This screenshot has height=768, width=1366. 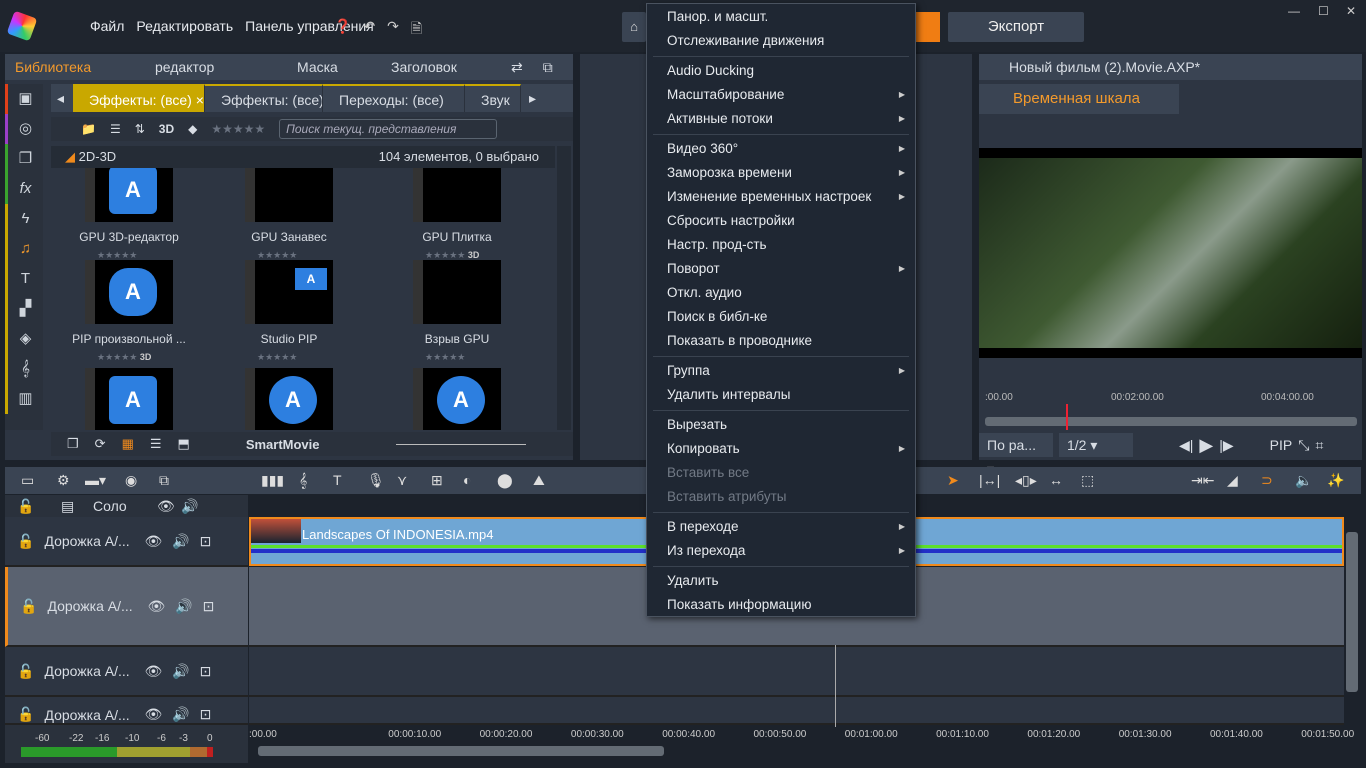 What do you see at coordinates (1016, 455) in the screenshot?
I see `fit-dropdown: По ра... ▾` at bounding box center [1016, 455].